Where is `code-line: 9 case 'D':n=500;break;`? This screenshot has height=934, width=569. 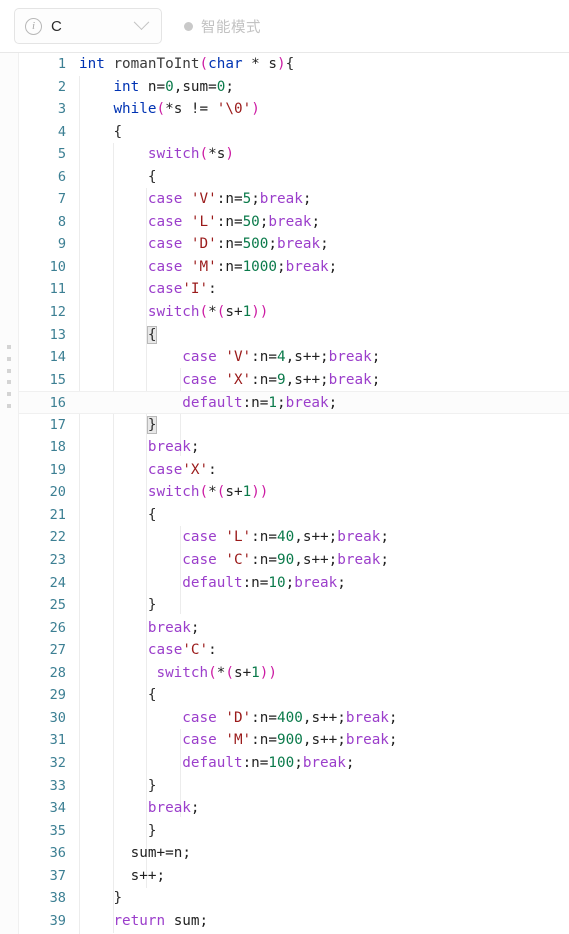 code-line: 9 case 'D':n=500;break; is located at coordinates (294, 244).